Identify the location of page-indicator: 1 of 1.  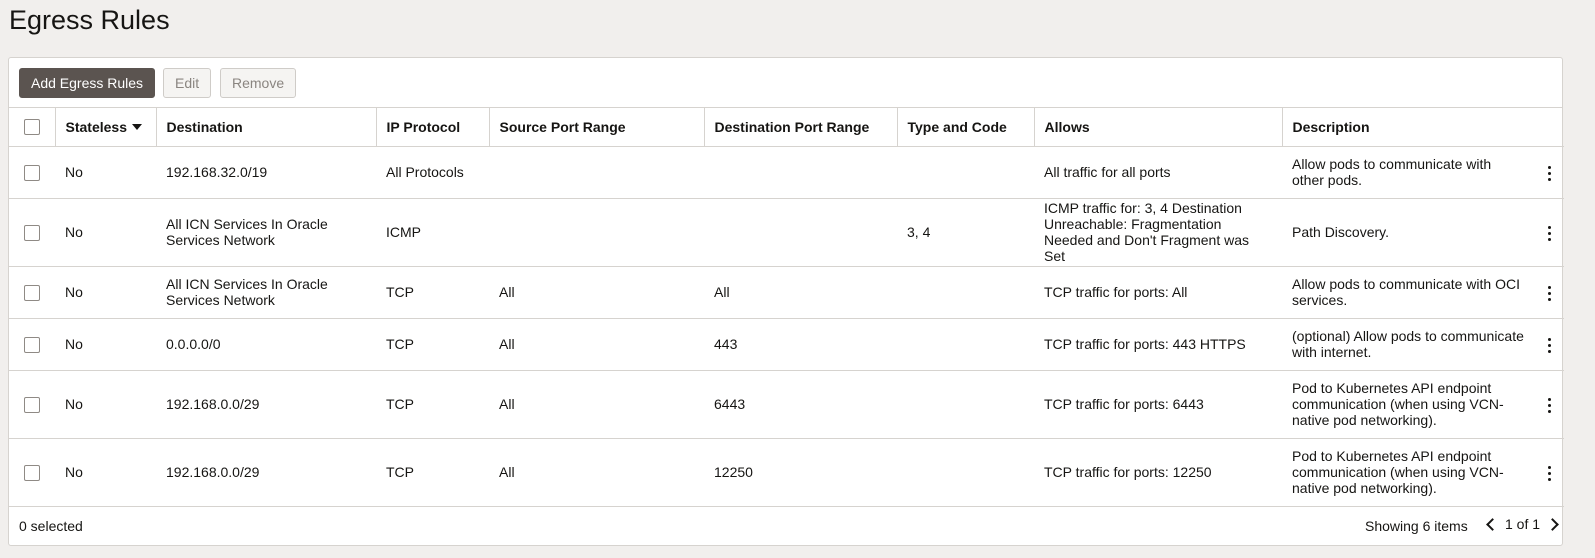
(1523, 524).